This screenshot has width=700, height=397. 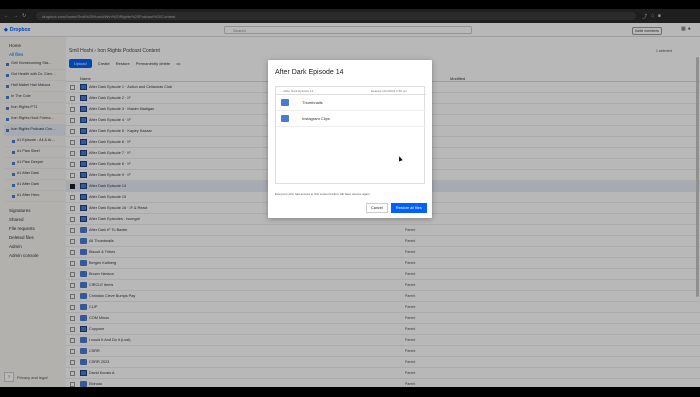 What do you see at coordinates (316, 118) in the screenshot?
I see `modal-item-name: Instagram Clips` at bounding box center [316, 118].